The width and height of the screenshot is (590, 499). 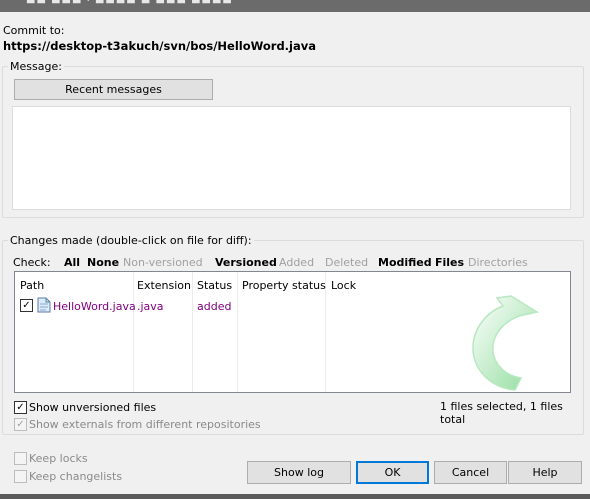 What do you see at coordinates (20, 424) in the screenshot?
I see `show-externals-checkbox: ✓` at bounding box center [20, 424].